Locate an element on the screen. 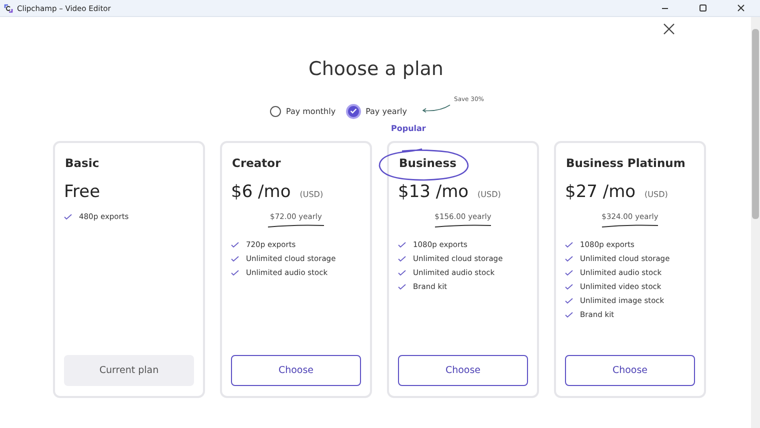  page-heading: Choose a plan is located at coordinates (376, 69).